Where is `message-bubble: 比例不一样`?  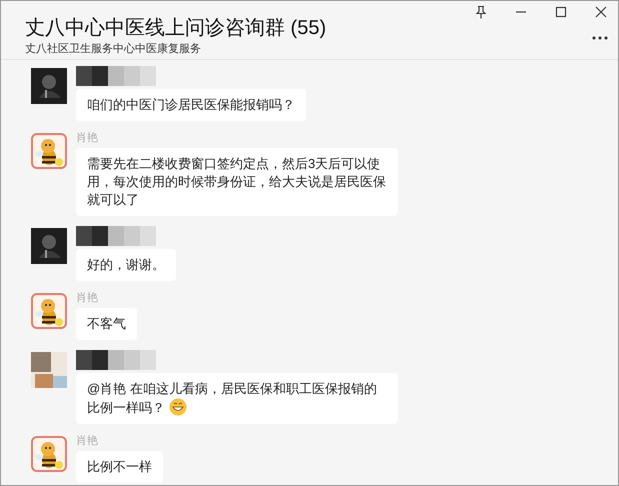 message-bubble: 比例不一样 is located at coordinates (119, 467).